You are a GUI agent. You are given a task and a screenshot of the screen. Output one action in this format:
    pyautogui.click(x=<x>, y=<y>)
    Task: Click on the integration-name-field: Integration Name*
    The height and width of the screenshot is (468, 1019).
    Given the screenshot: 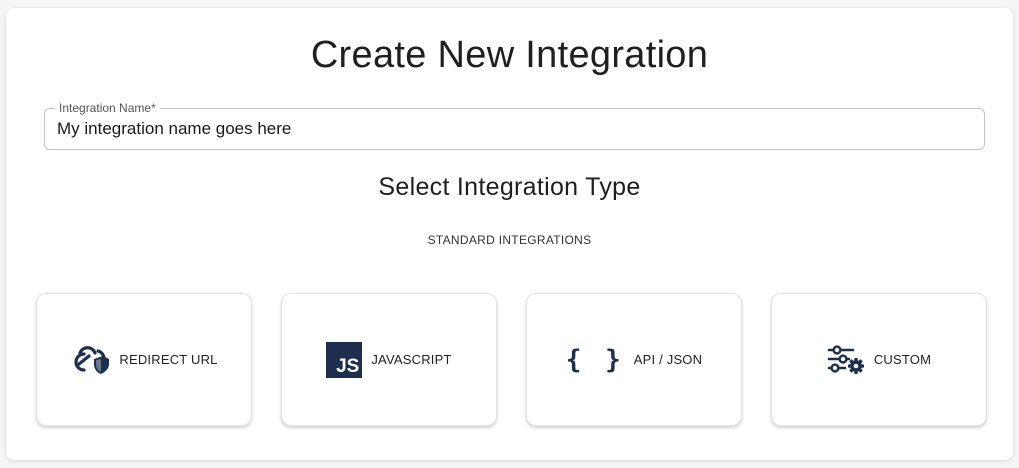 What is the action you would take?
    pyautogui.click(x=514, y=125)
    